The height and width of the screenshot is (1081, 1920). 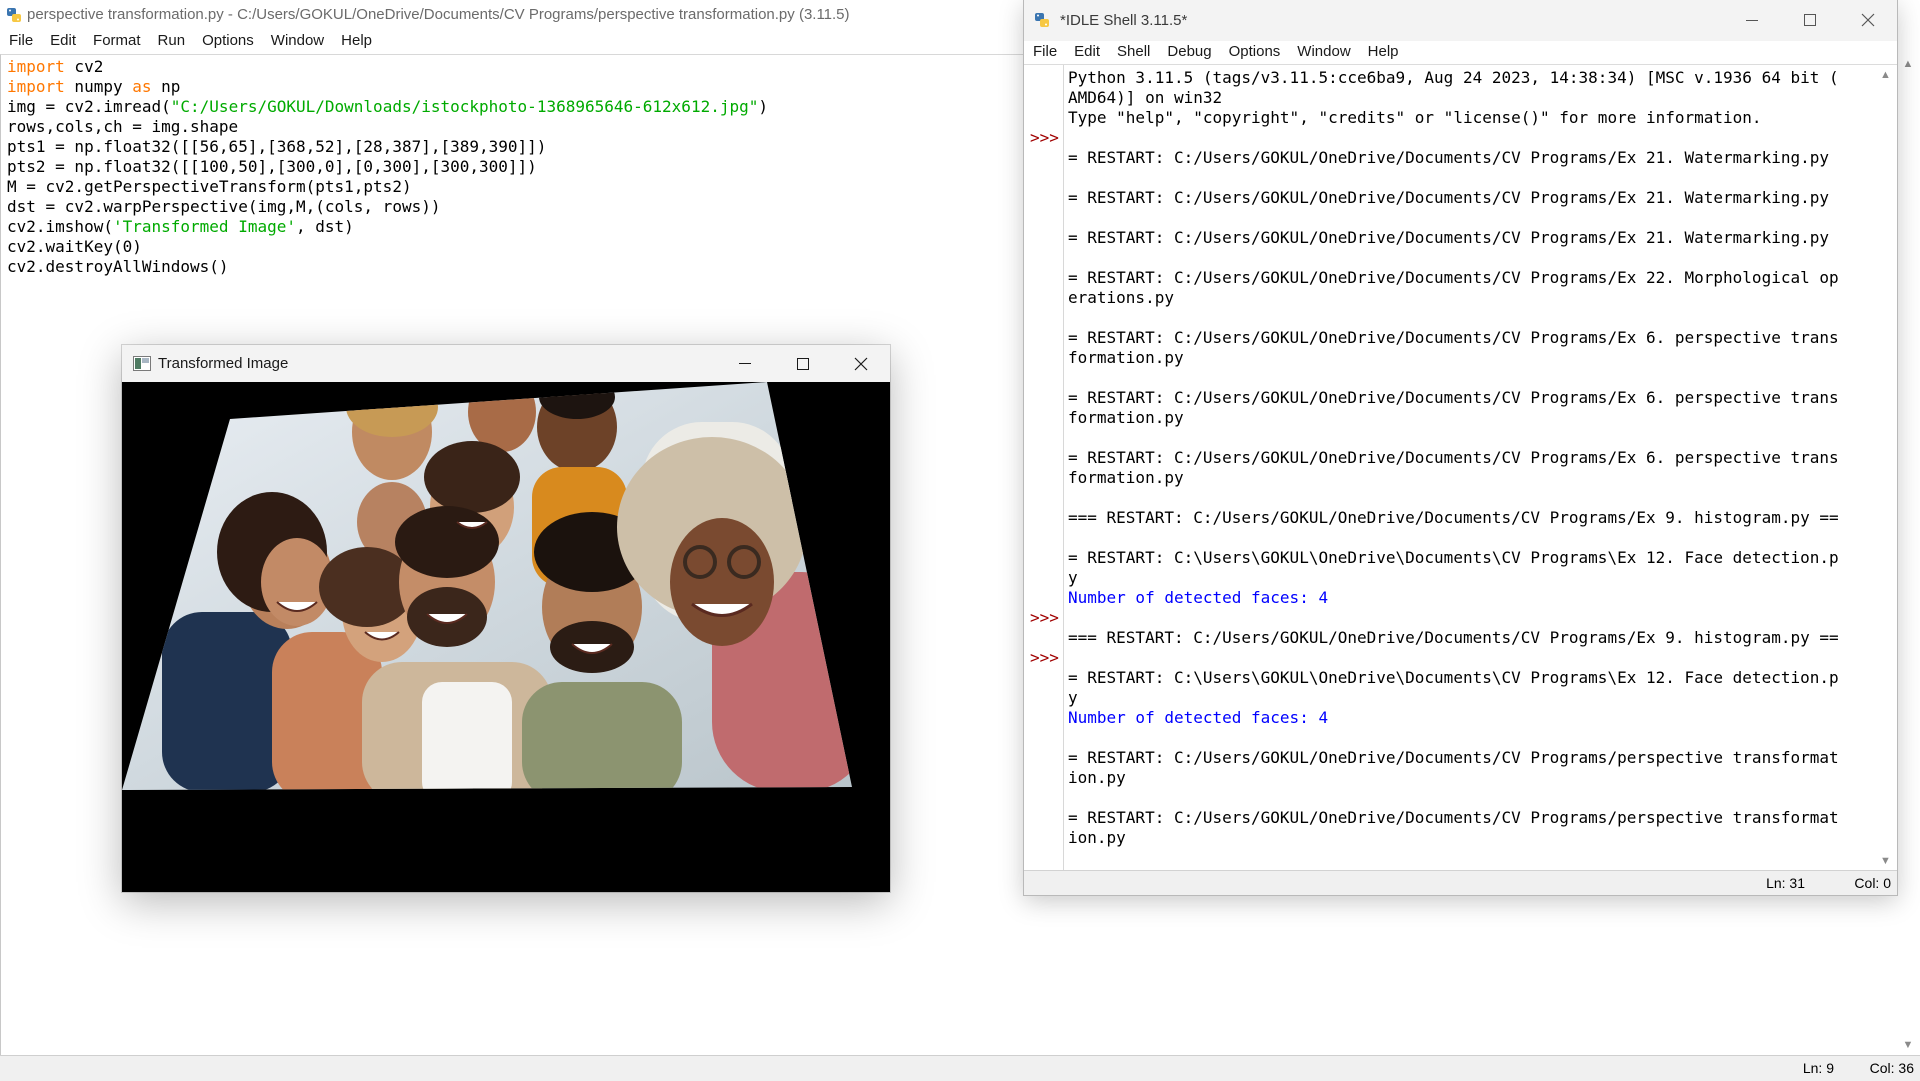 What do you see at coordinates (1224, 52) in the screenshot?
I see `shell-menu-bar: File Edit Shell Debug Options Window Help` at bounding box center [1224, 52].